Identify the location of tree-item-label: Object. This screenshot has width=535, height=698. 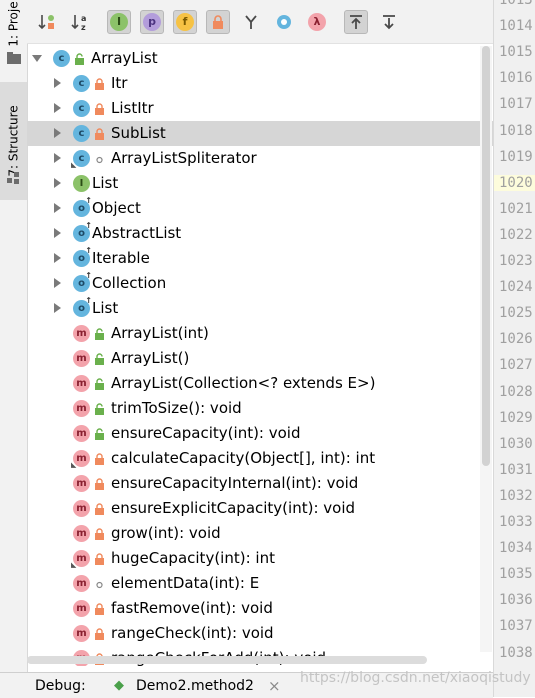
(116, 208).